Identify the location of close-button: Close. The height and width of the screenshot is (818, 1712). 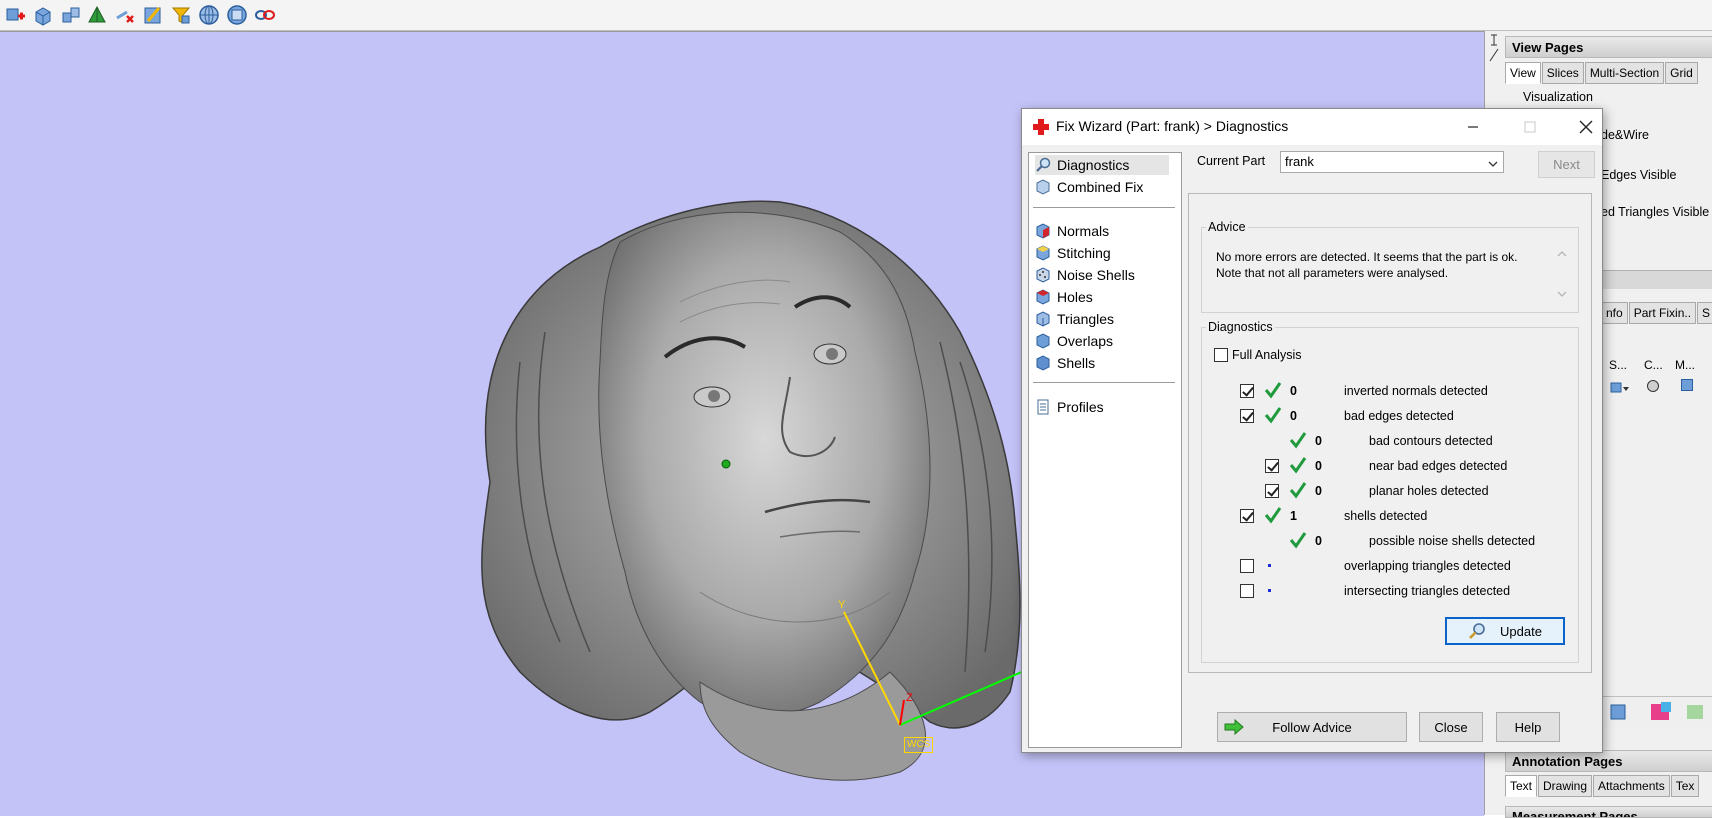
(1451, 727).